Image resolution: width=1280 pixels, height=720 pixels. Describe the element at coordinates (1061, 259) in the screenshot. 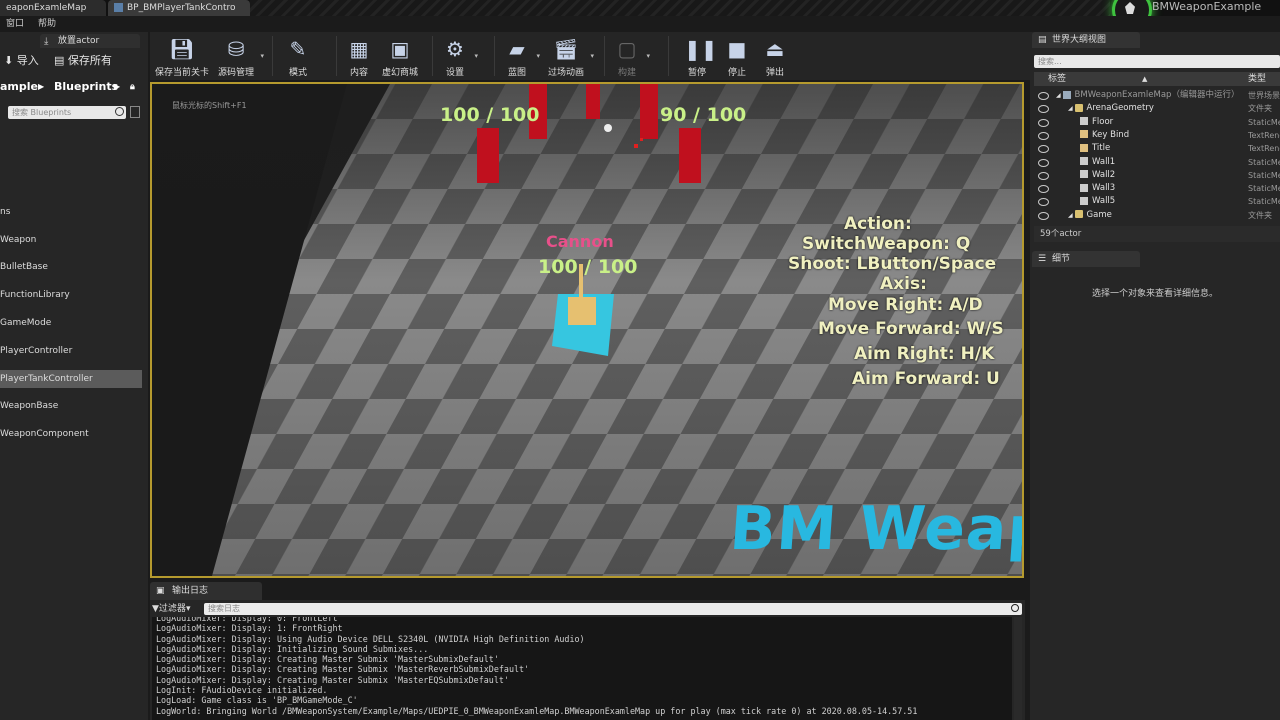

I see `tab-details-label: 细节` at that location.